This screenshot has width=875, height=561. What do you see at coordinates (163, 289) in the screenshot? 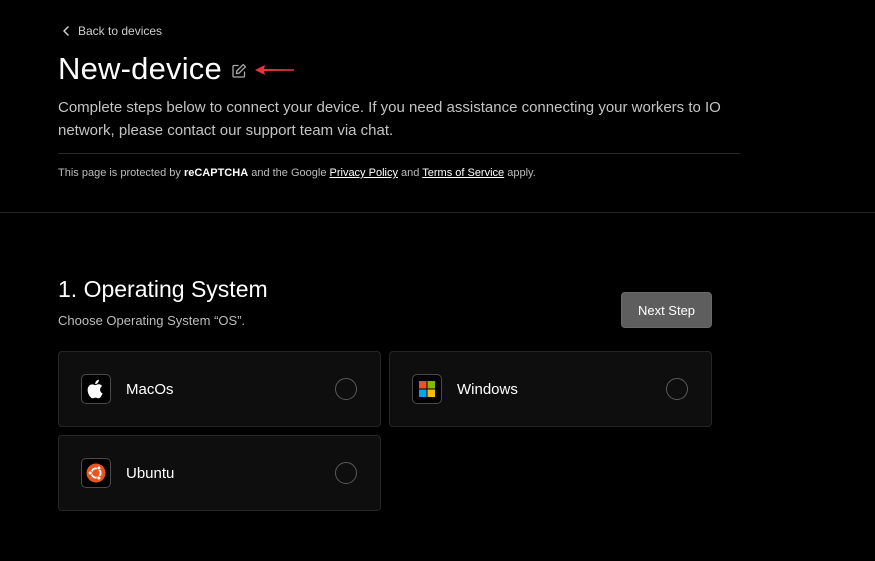
I see `step-title: 1. Operating System` at bounding box center [163, 289].